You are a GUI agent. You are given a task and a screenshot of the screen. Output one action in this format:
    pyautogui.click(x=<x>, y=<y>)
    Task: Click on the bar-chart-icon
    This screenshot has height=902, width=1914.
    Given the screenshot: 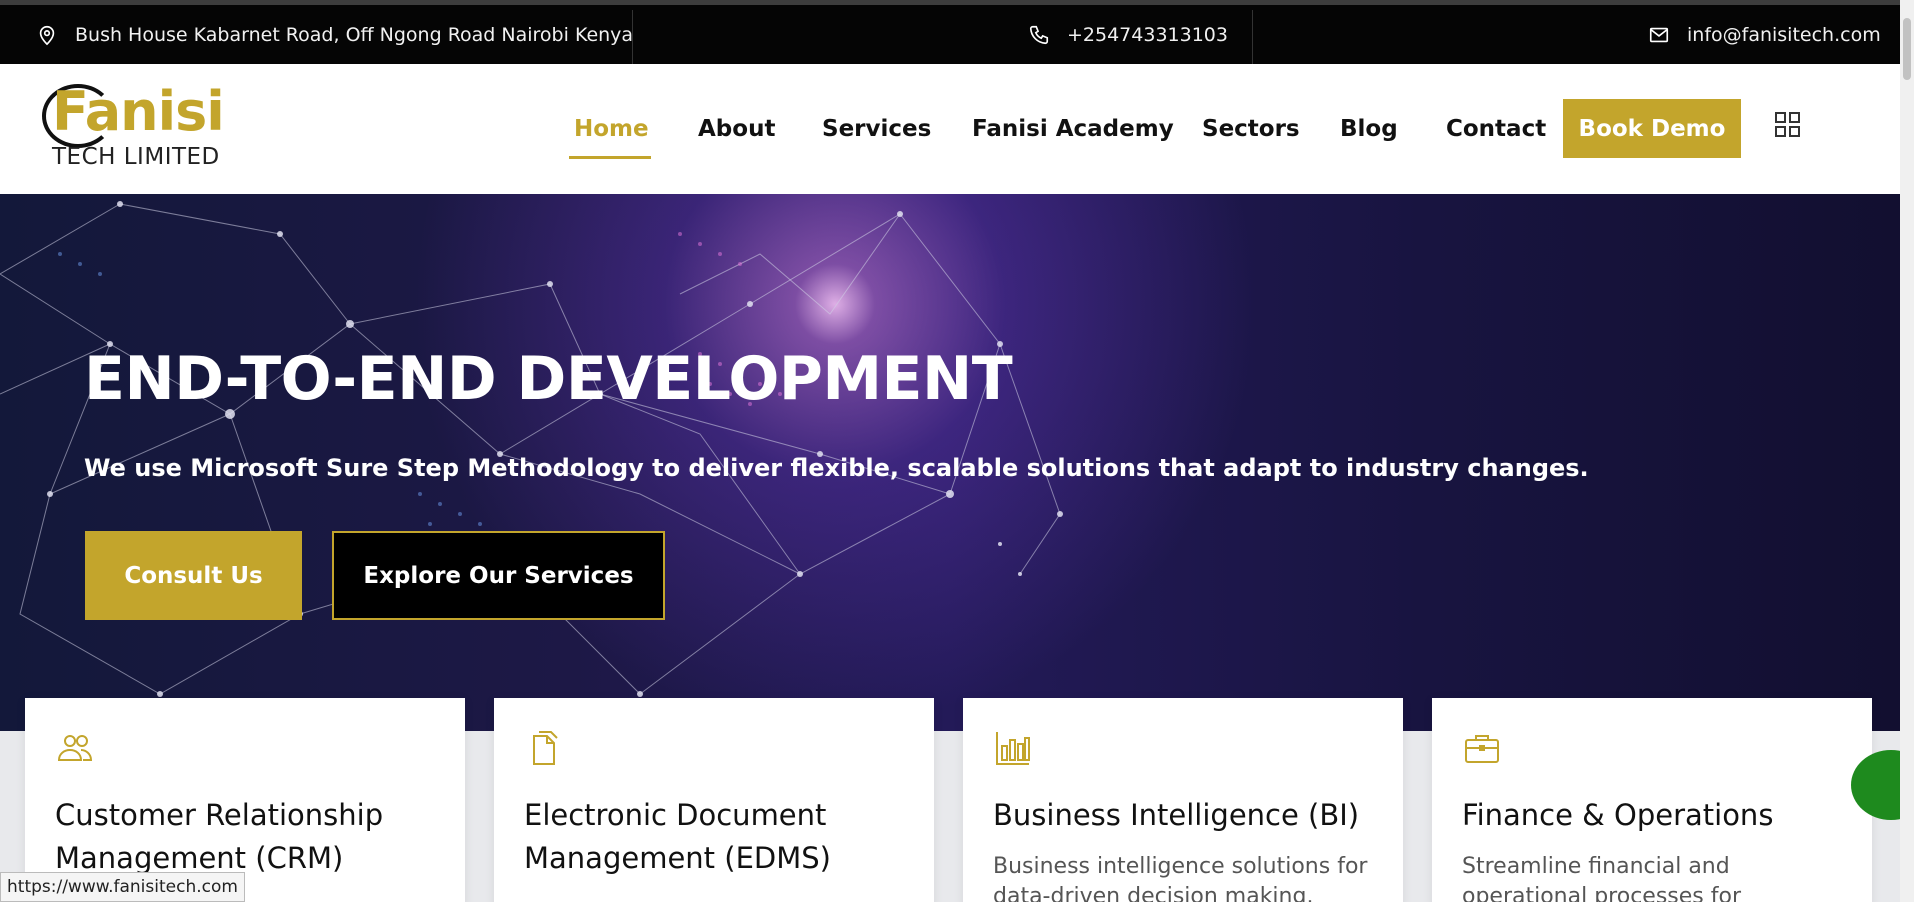 What is the action you would take?
    pyautogui.click(x=1013, y=748)
    